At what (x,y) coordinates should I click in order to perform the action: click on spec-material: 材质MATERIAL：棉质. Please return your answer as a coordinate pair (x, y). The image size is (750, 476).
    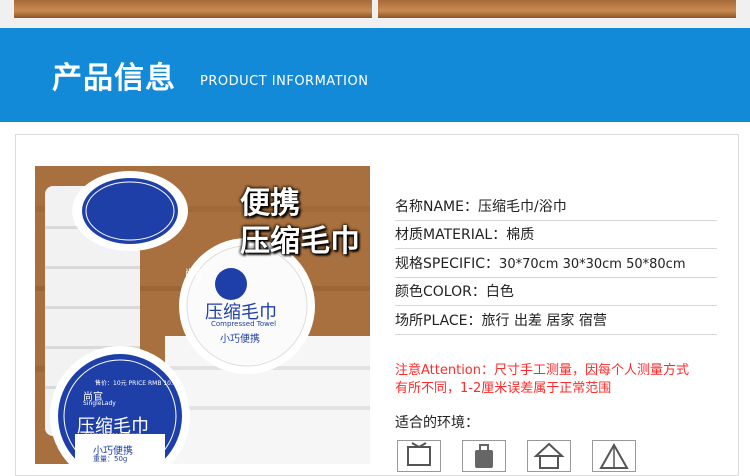
    Looking at the image, I should click on (464, 235).